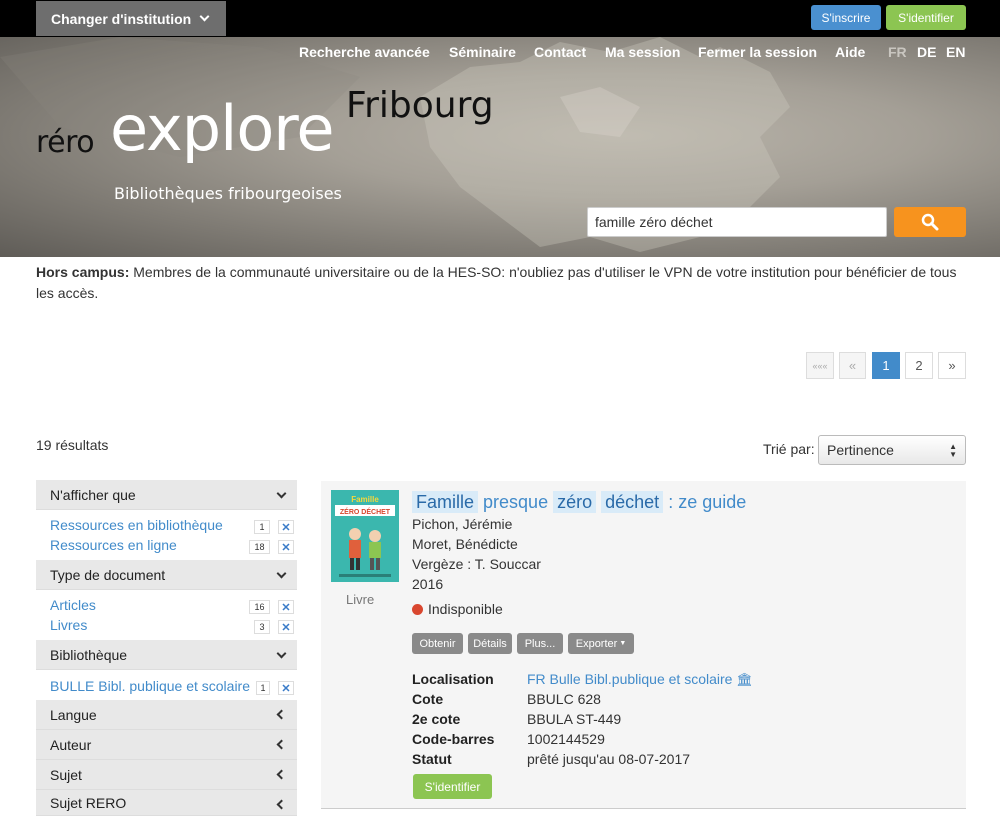  Describe the element at coordinates (71, 744) in the screenshot. I see `facet-heading: Auteur` at that location.